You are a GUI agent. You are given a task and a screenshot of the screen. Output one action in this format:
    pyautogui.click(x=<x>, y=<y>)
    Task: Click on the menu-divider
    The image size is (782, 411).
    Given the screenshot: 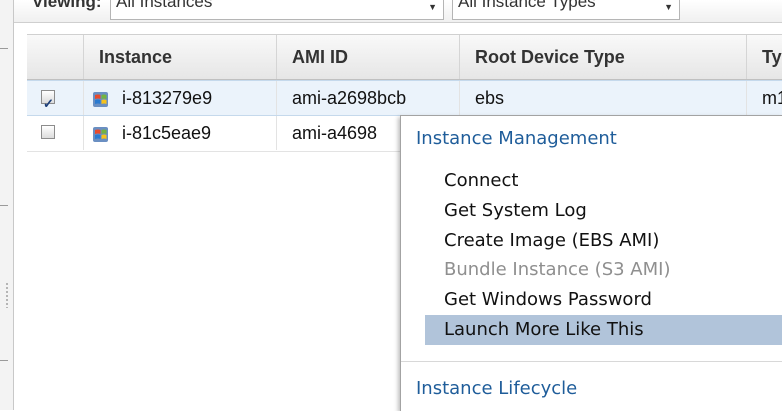 What is the action you would take?
    pyautogui.click(x=591, y=361)
    